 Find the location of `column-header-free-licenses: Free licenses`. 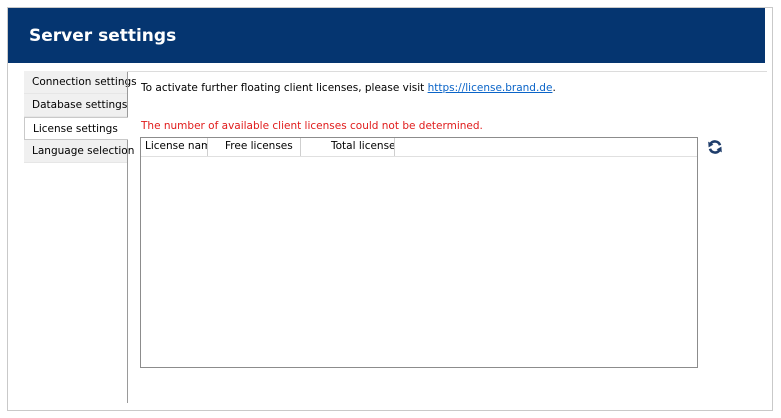

column-header-free-licenses: Free licenses is located at coordinates (254, 147).